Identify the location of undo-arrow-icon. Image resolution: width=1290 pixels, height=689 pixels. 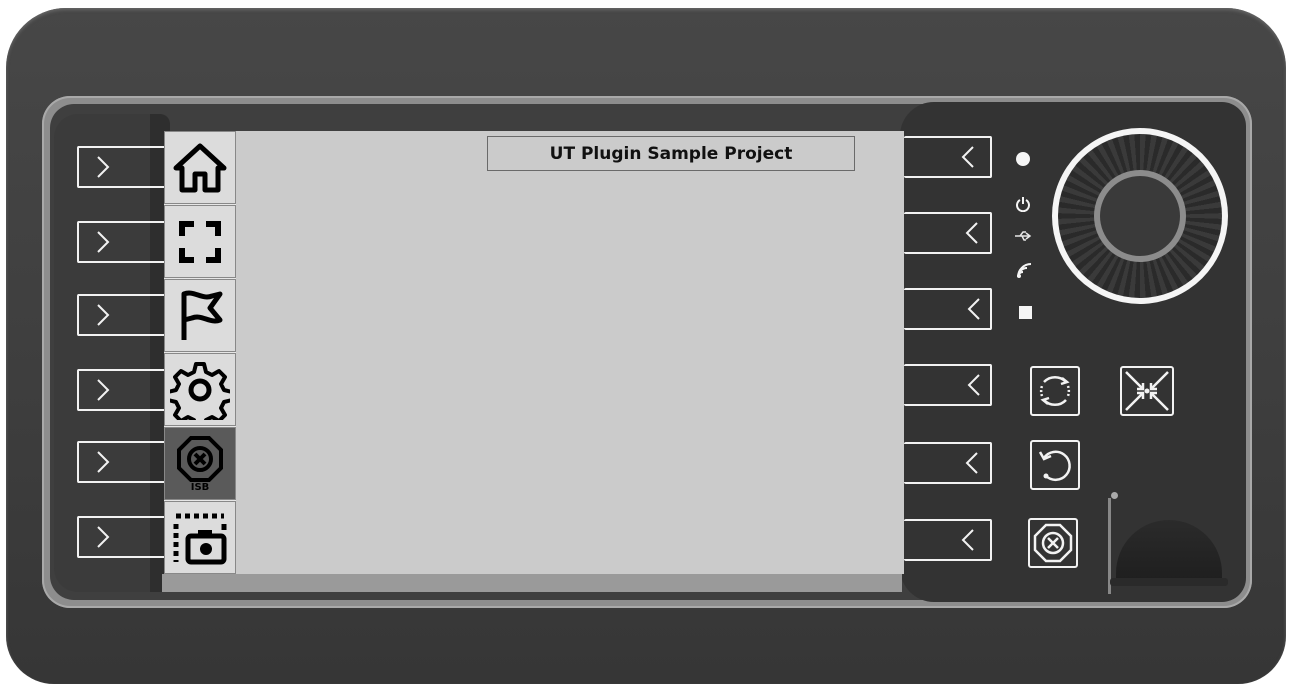
(1054, 466).